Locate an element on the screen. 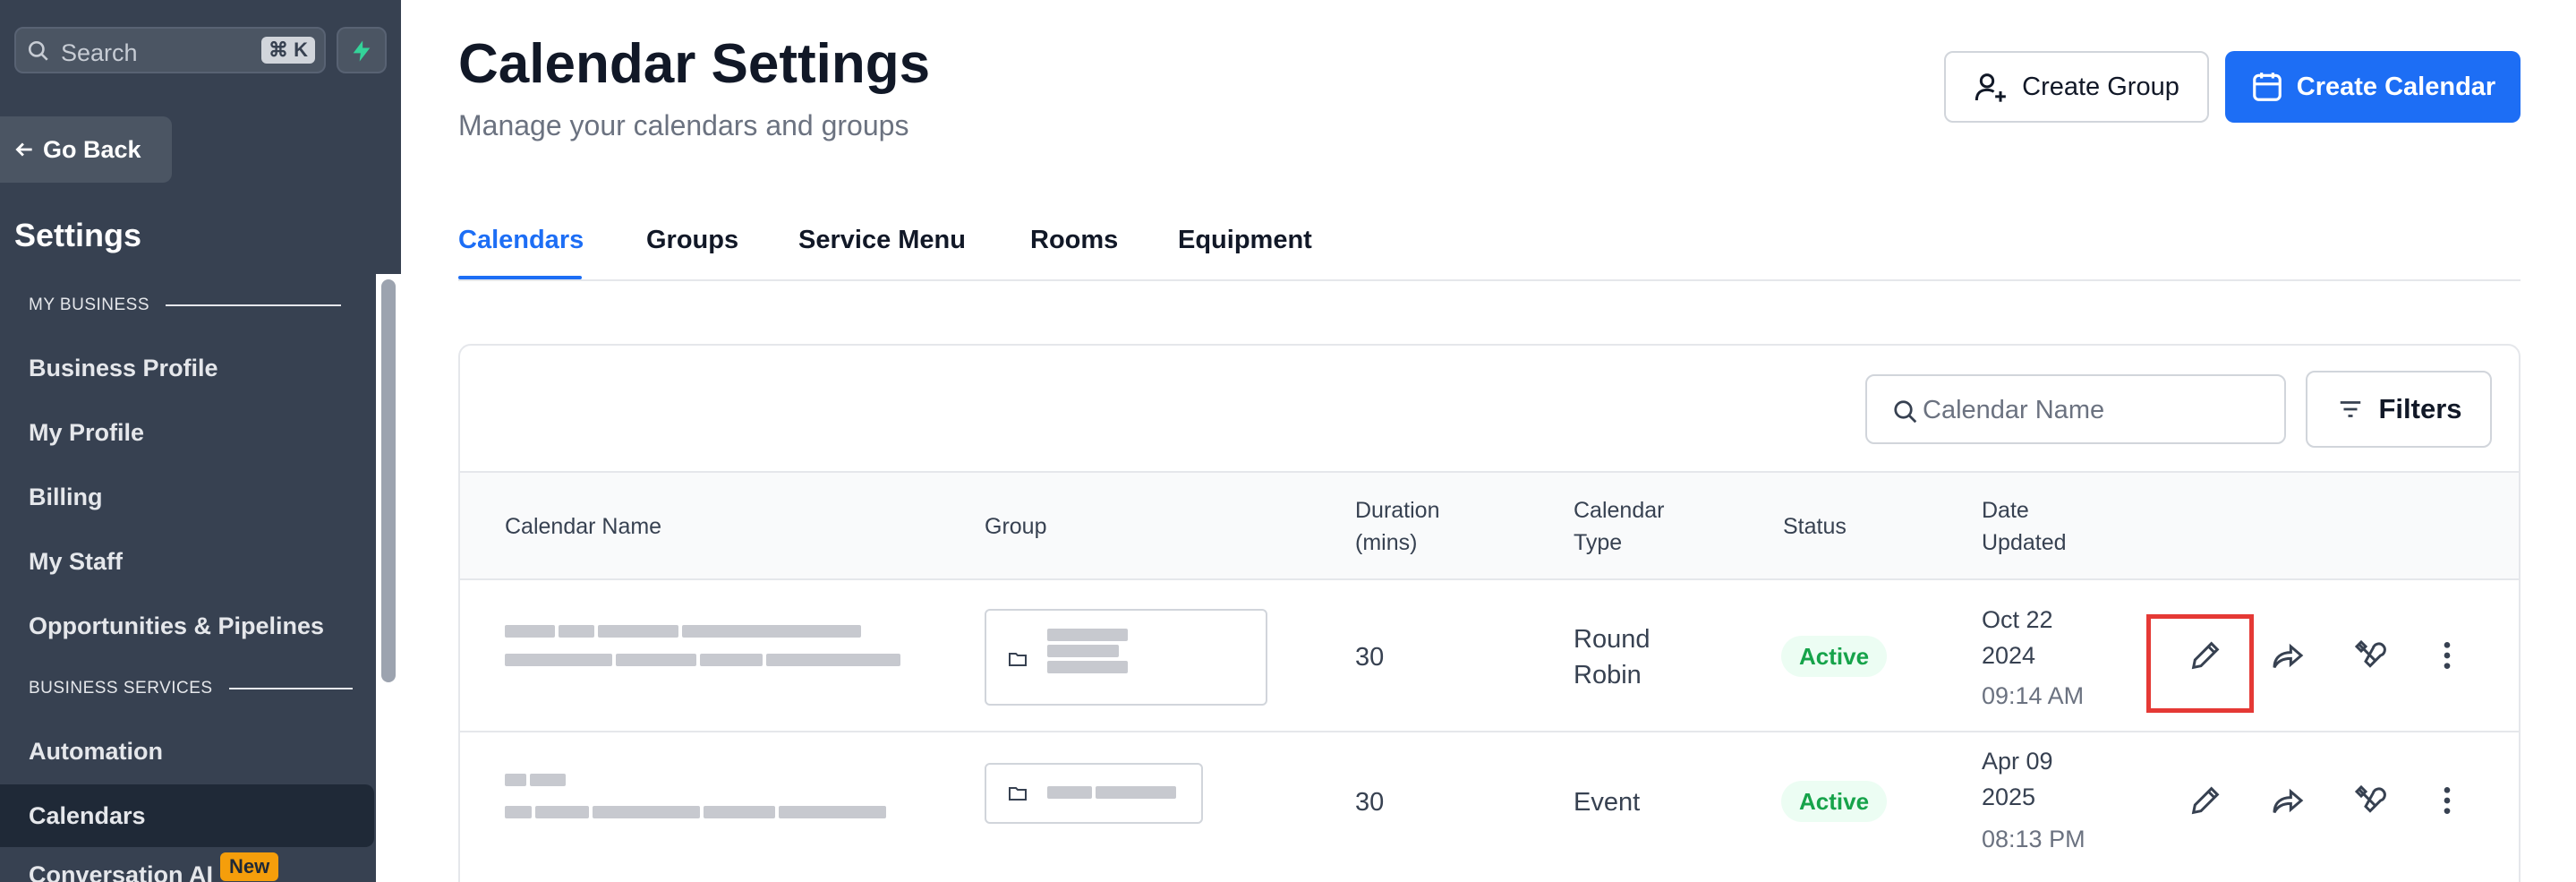 The height and width of the screenshot is (882, 2576). col-calendar-name: Calendar Name is located at coordinates (583, 527).